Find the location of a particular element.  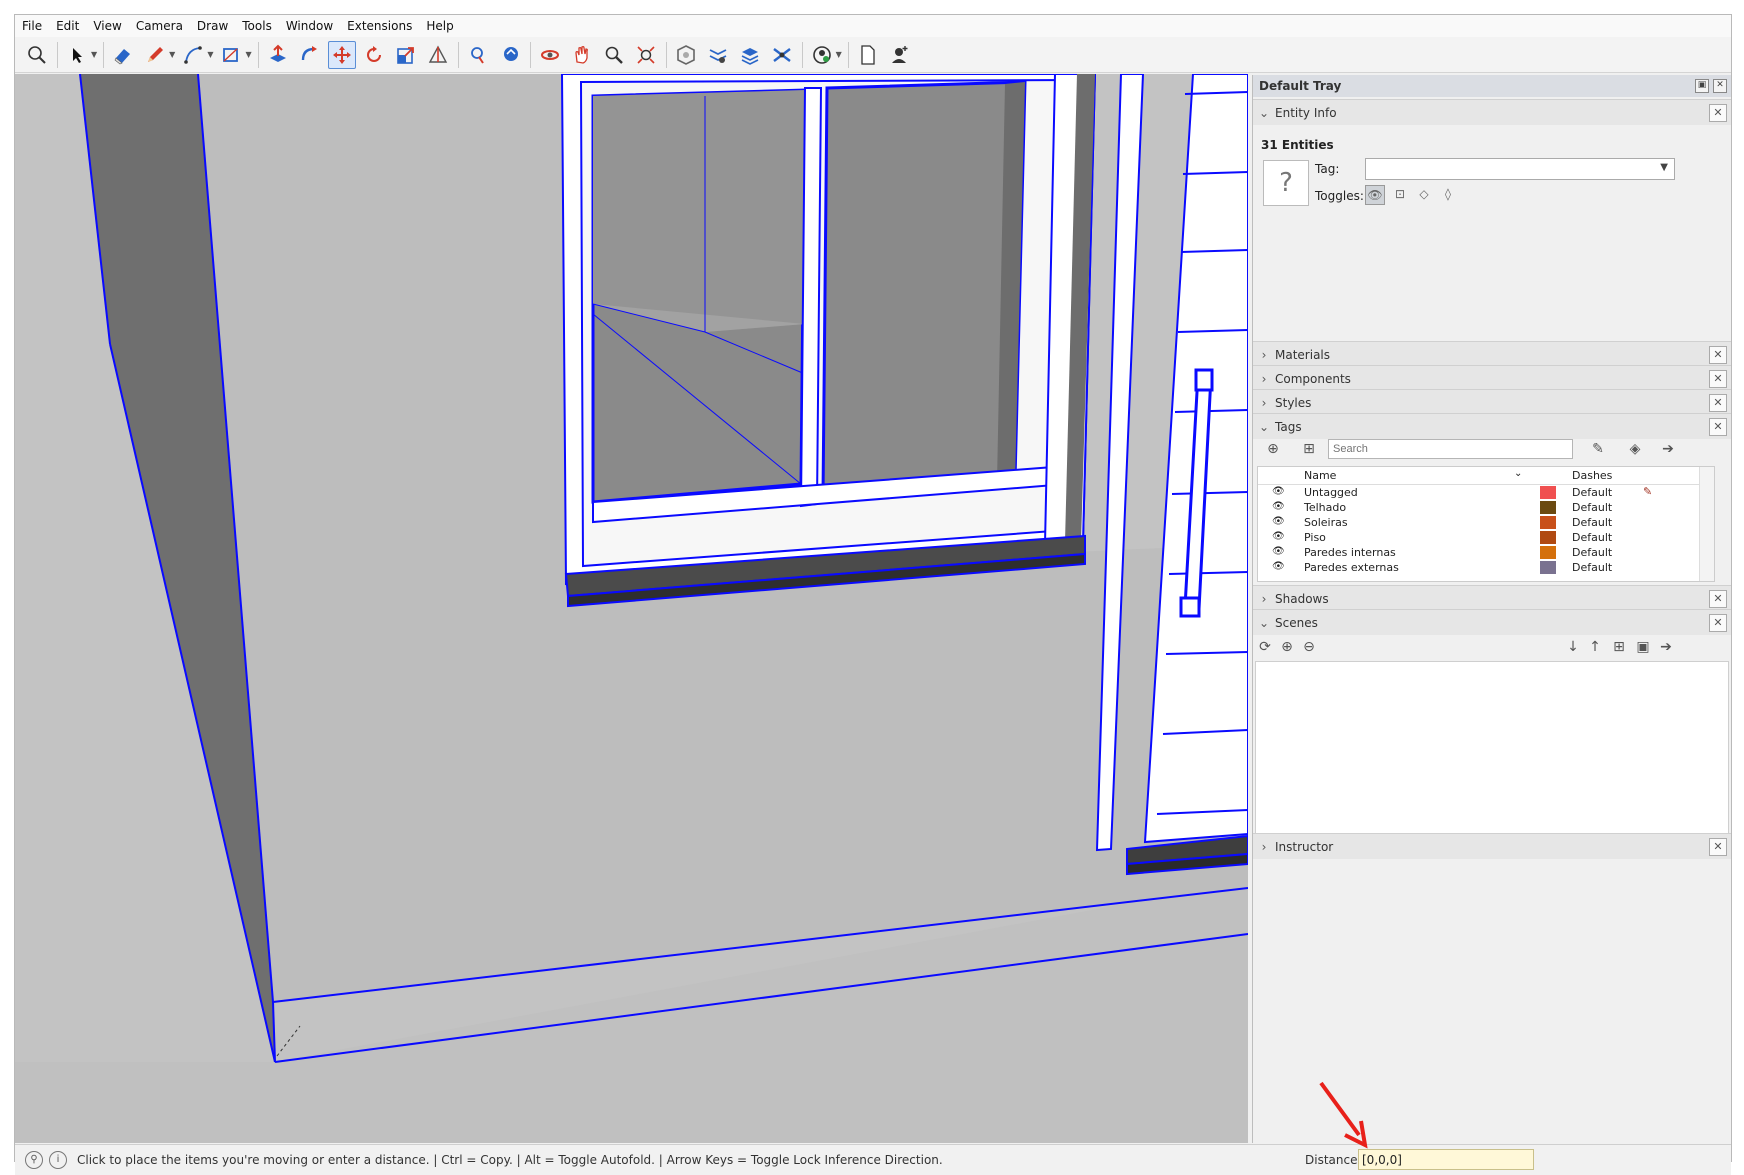

eraser-icon is located at coordinates (123, 55).